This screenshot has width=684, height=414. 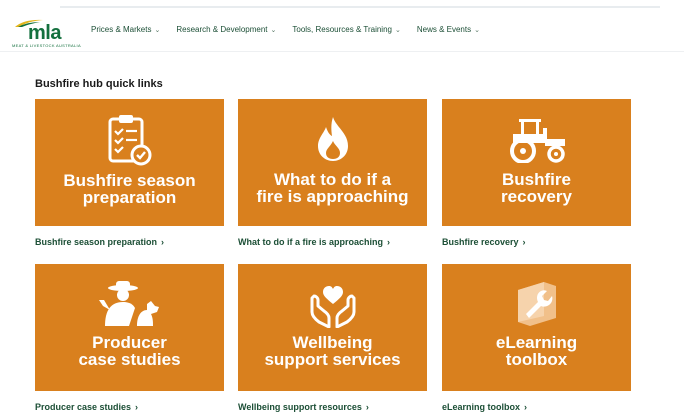 What do you see at coordinates (342, 51) in the screenshot?
I see `header-divider` at bounding box center [342, 51].